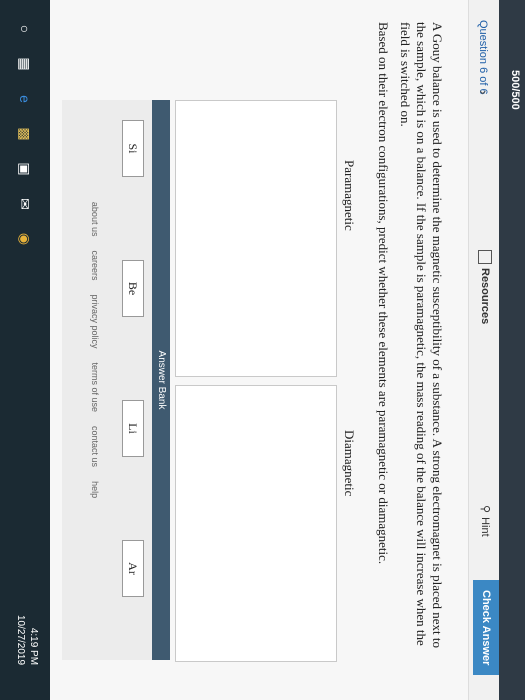 This screenshot has height=700, width=525. Describe the element at coordinates (485, 257) in the screenshot. I see `resources-icon` at that location.